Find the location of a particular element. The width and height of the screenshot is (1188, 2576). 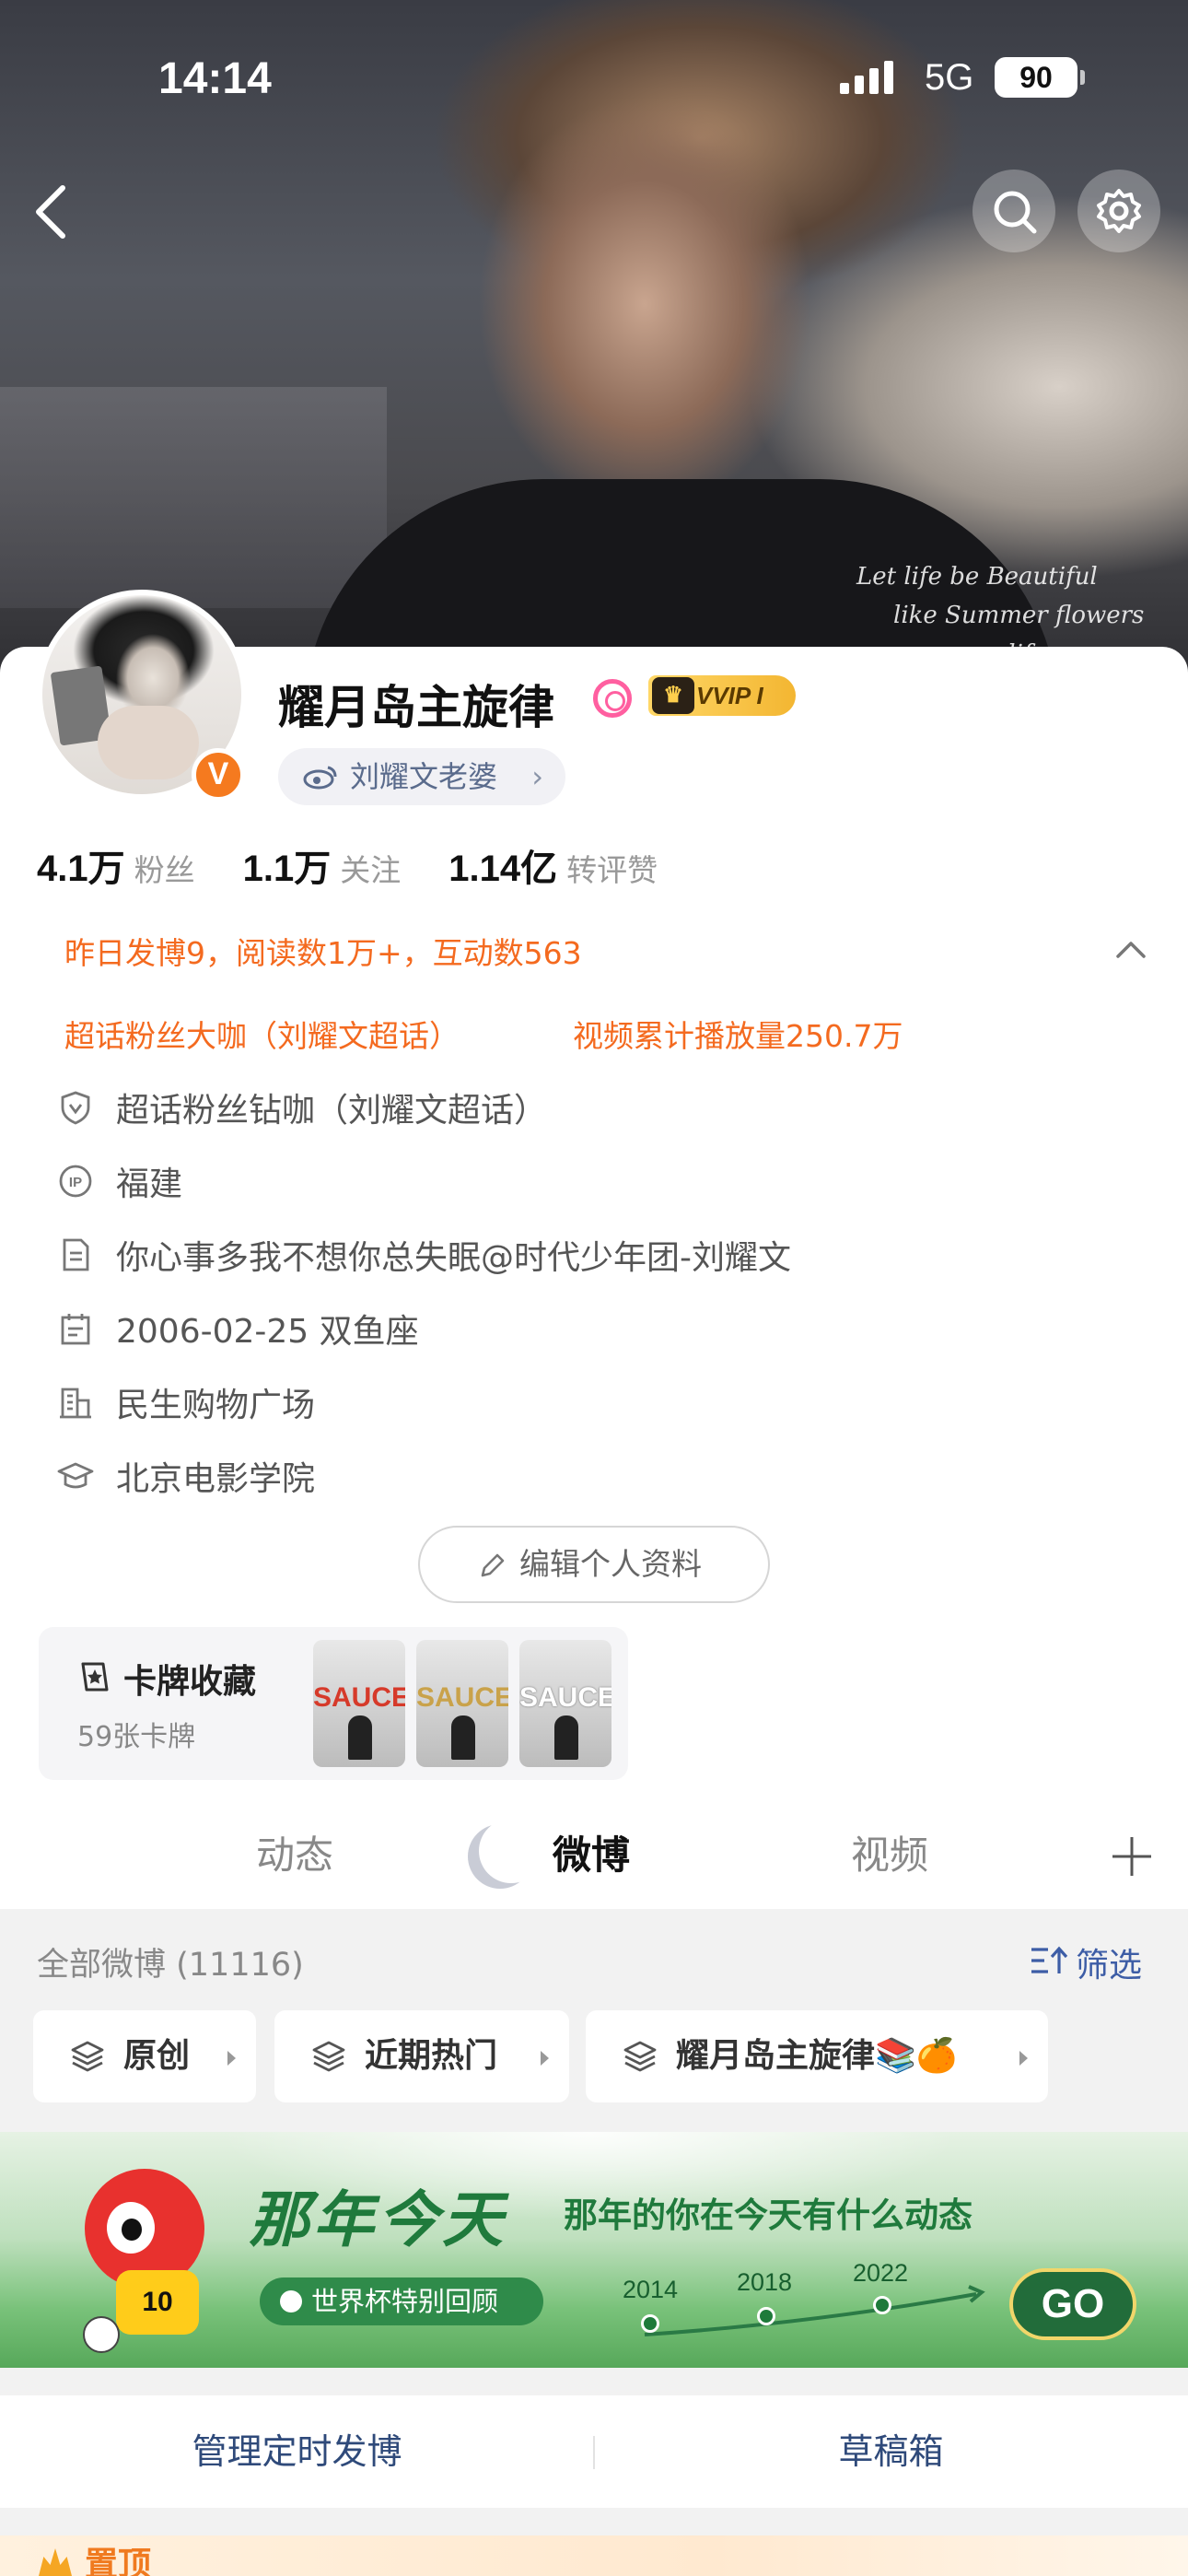

info-row-company: 民生购物广场 is located at coordinates (185, 1403).